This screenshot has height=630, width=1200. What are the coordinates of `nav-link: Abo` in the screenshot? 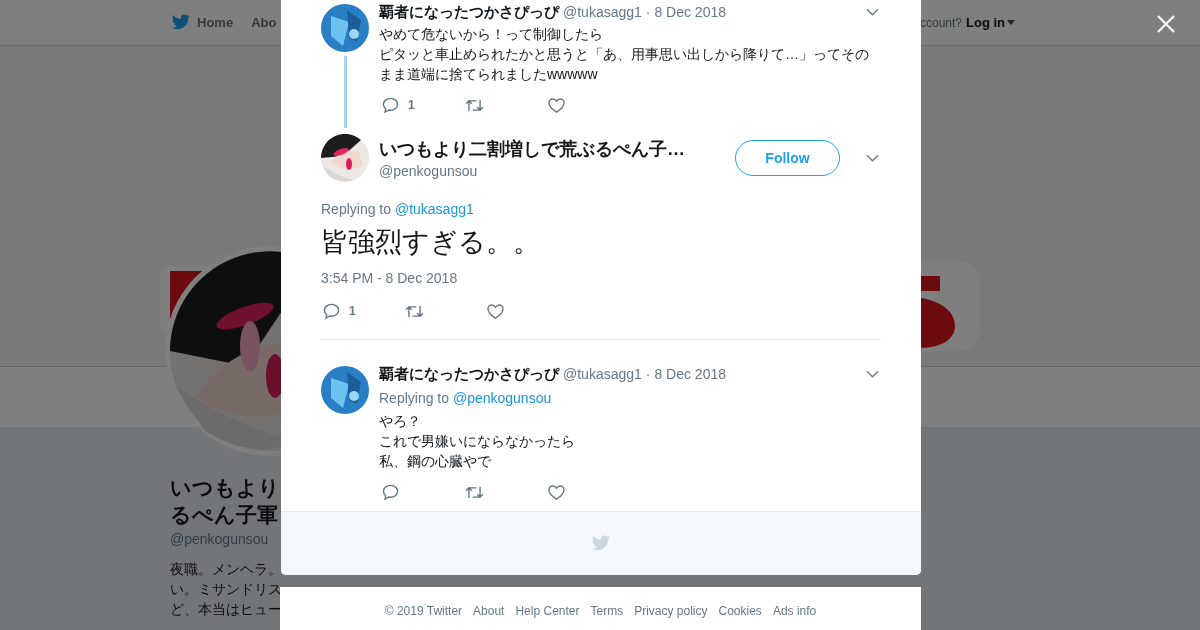 It's located at (264, 22).